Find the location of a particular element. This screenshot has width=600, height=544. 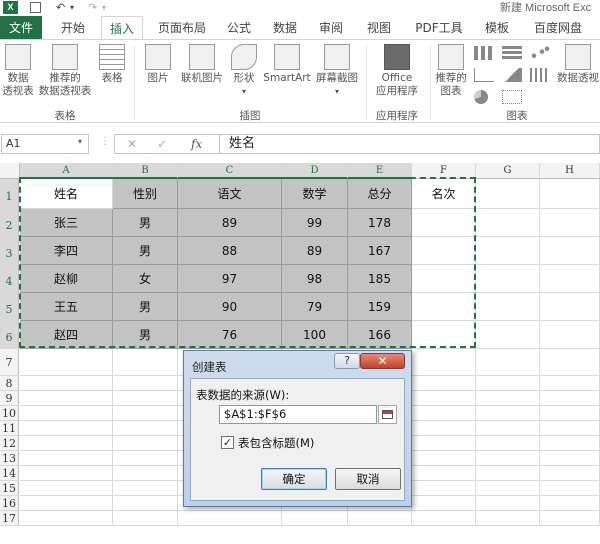

cell-a14 is located at coordinates (66, 473).